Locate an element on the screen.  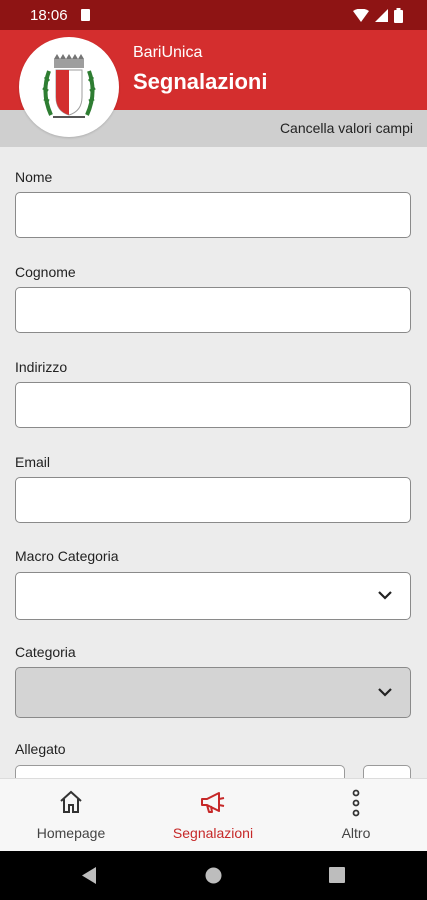
allegato-button is located at coordinates (387, 772).